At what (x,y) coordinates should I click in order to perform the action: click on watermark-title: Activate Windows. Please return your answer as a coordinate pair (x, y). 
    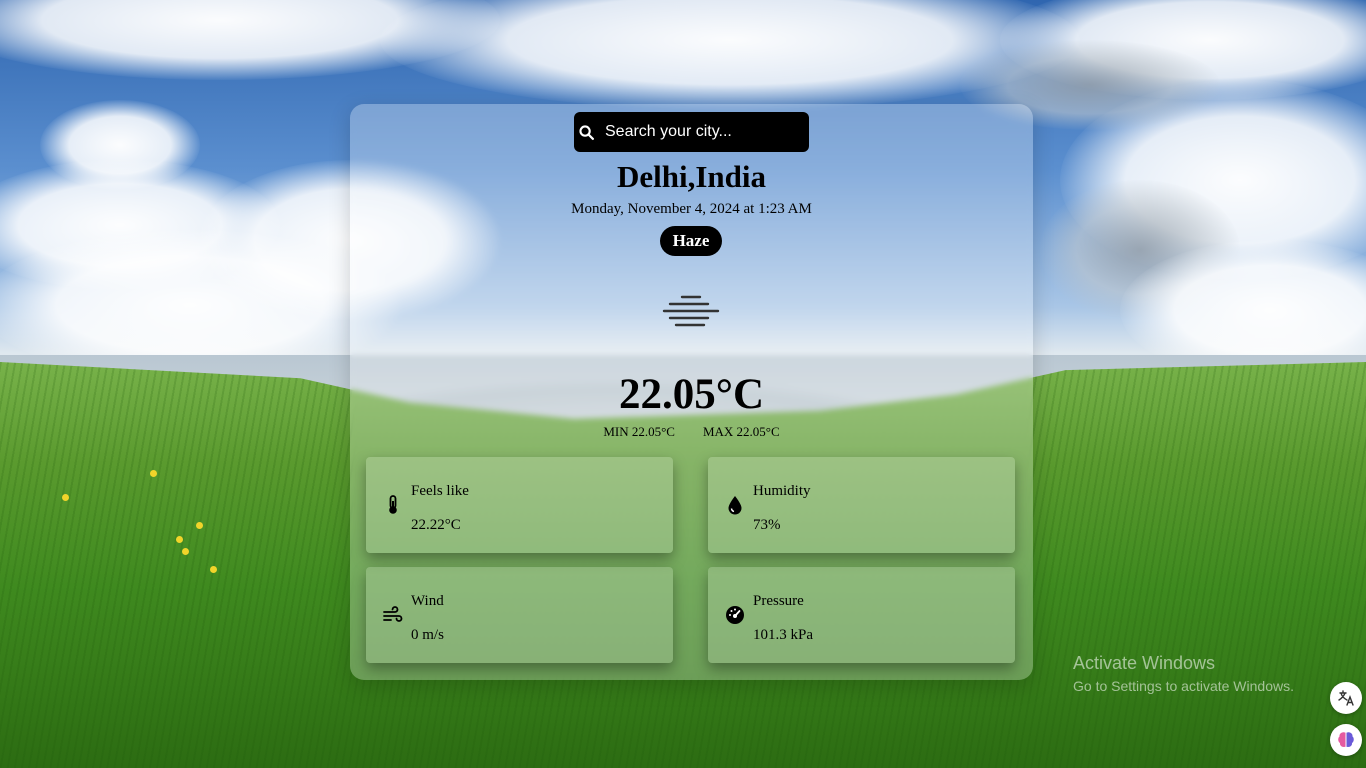
    Looking at the image, I should click on (1144, 663).